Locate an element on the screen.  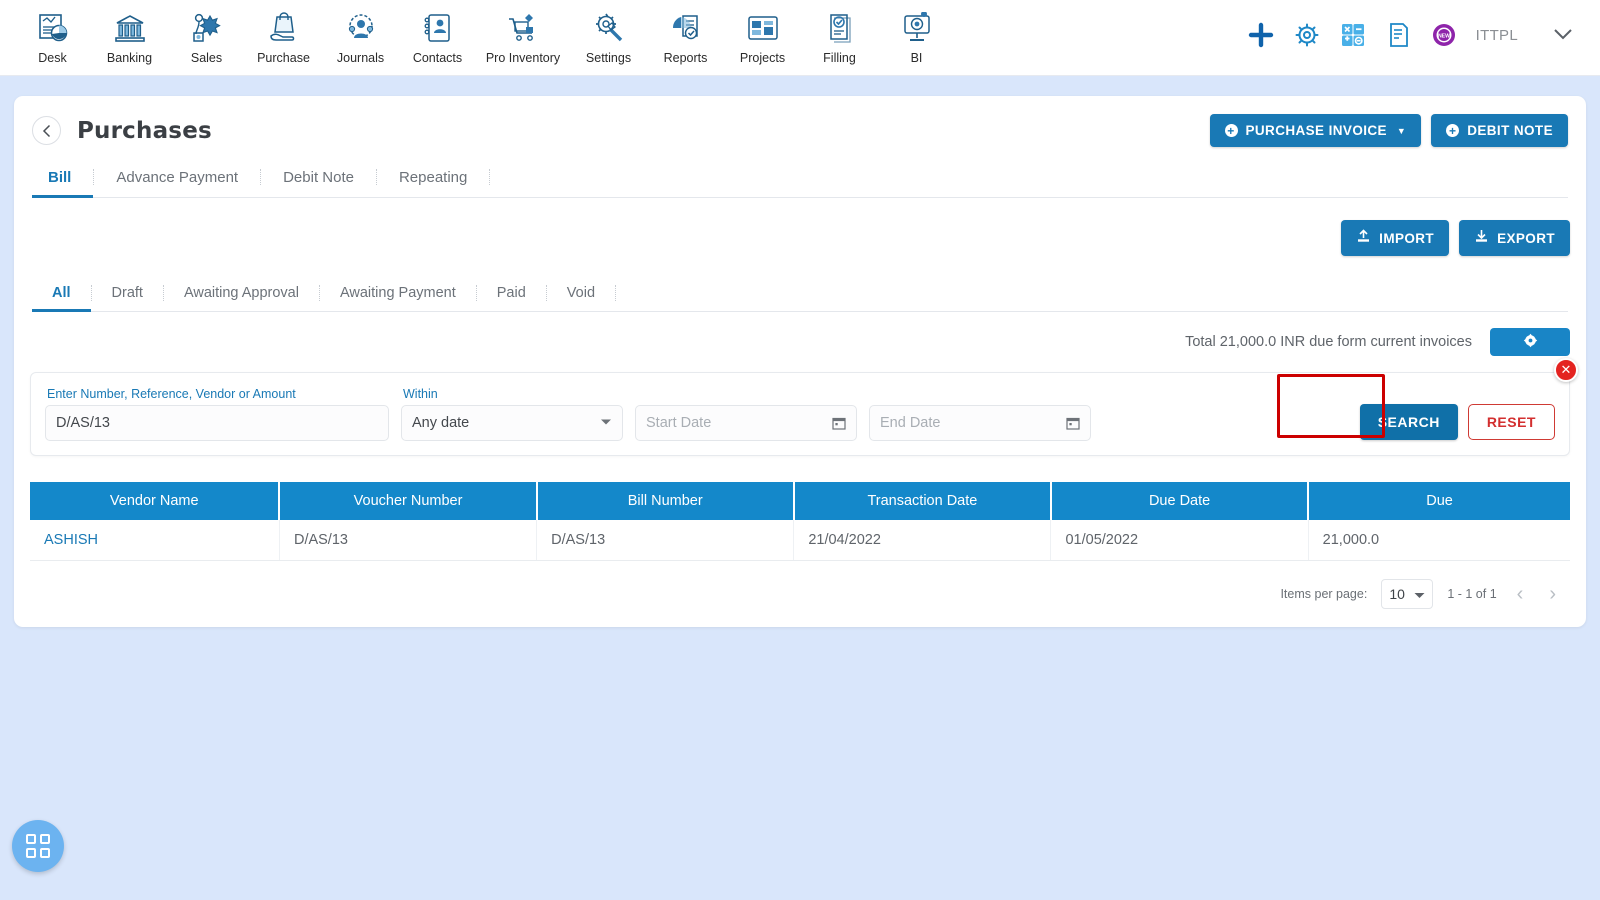
nav-module-banking: Banking is located at coordinates (129, 34).